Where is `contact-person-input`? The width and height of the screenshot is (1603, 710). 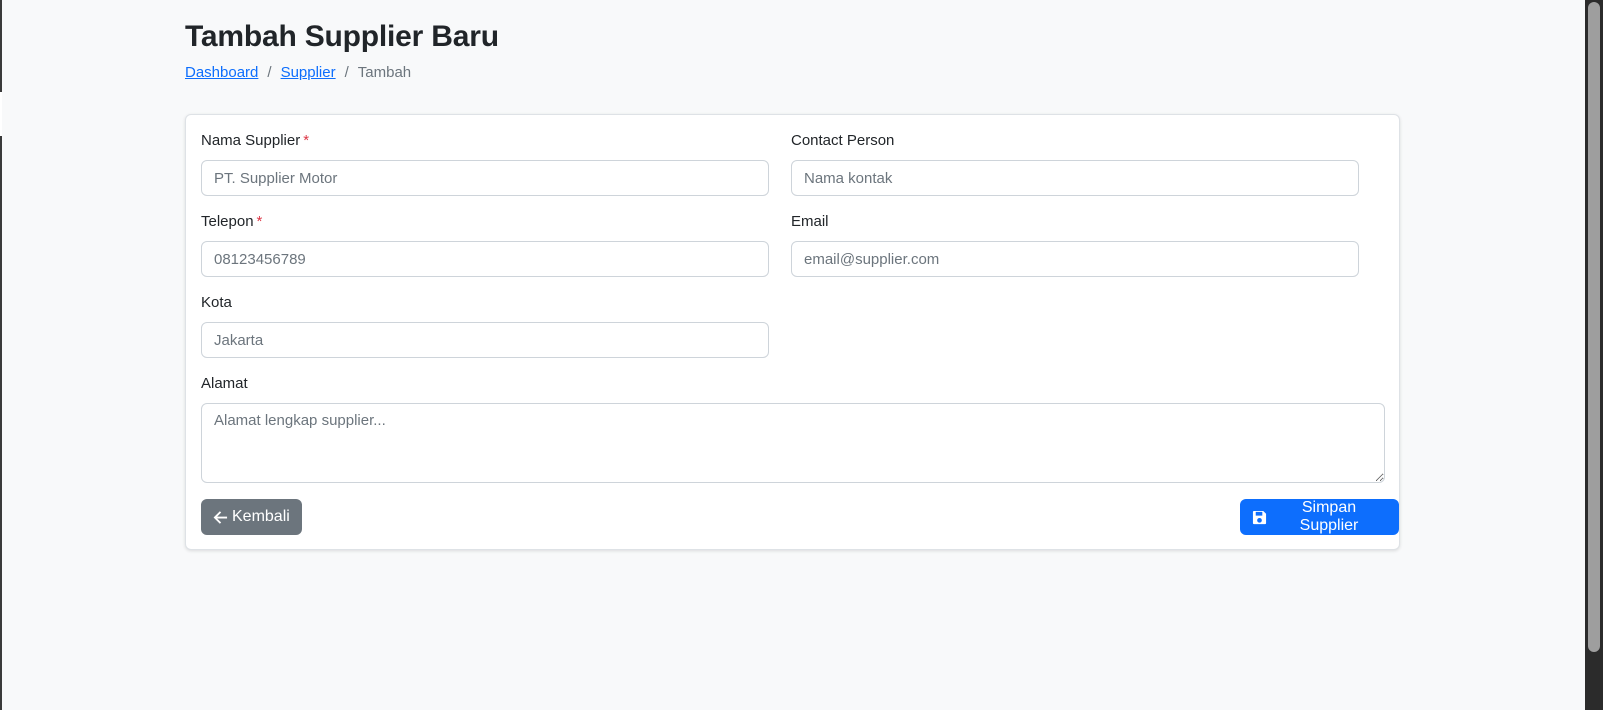
contact-person-input is located at coordinates (1075, 178).